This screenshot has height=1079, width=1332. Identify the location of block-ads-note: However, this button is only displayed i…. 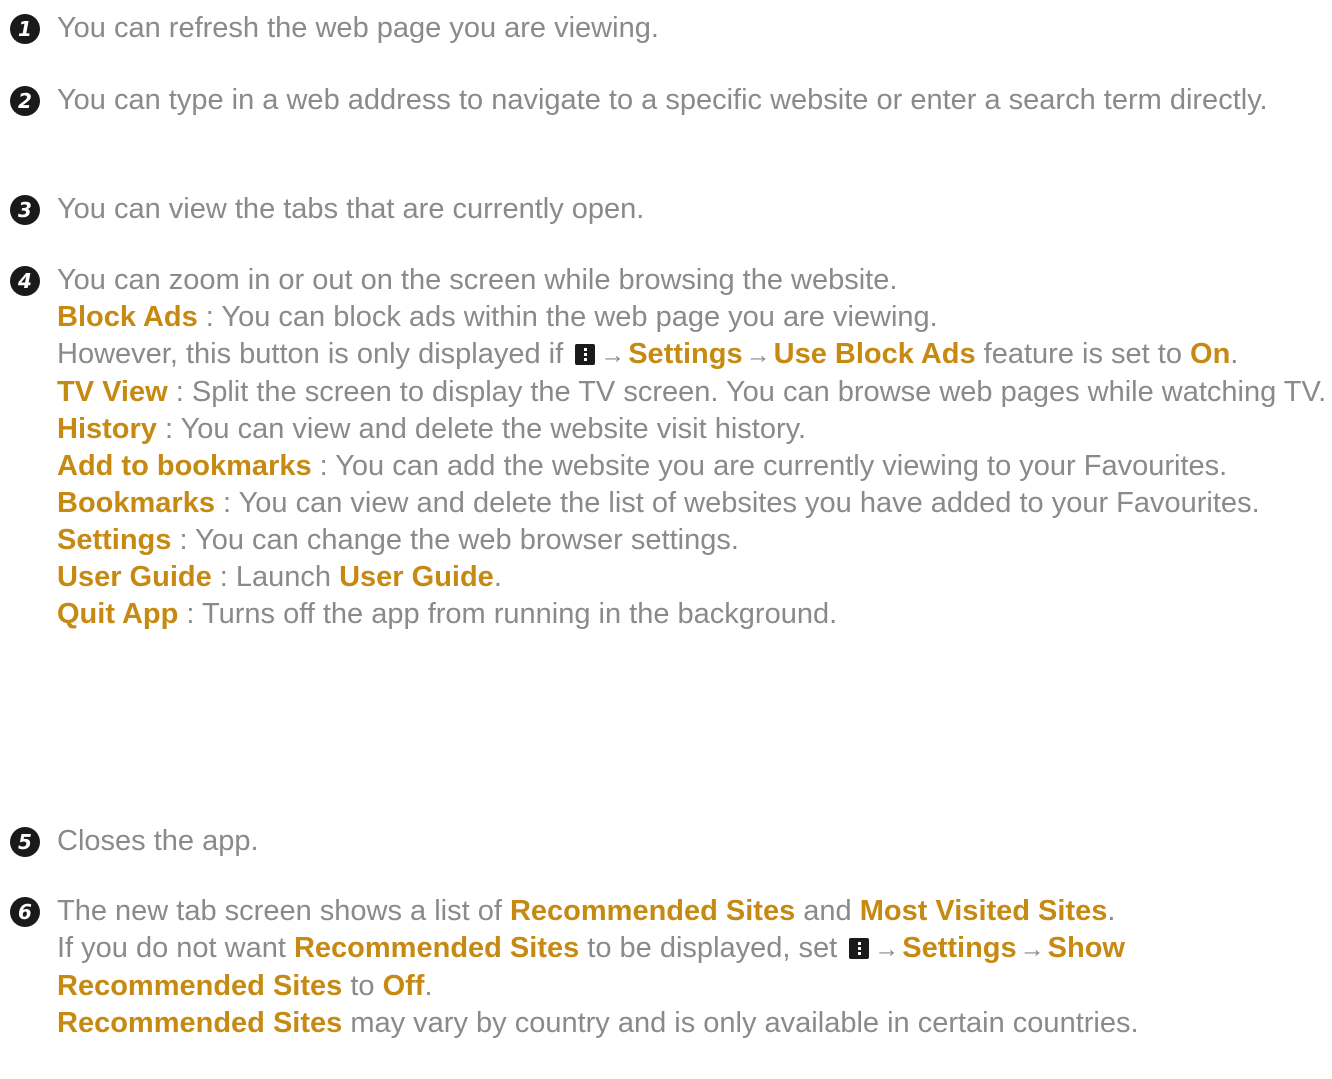
(692, 355).